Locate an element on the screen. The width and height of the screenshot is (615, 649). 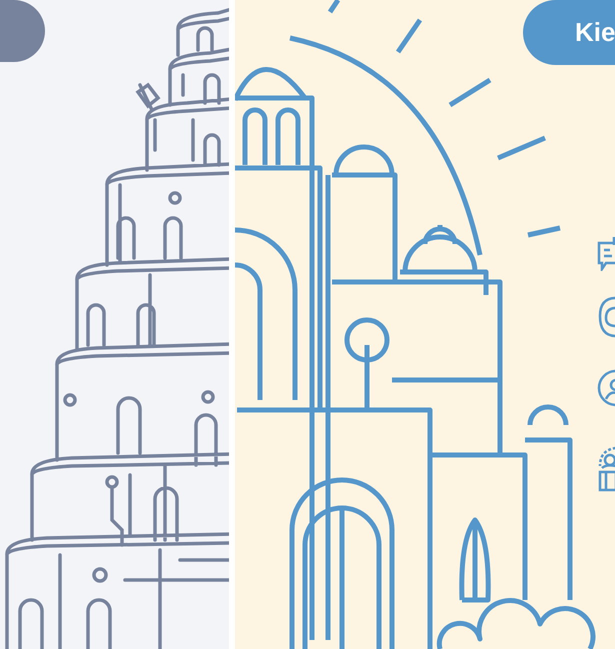
chat-icon is located at coordinates (605, 253).